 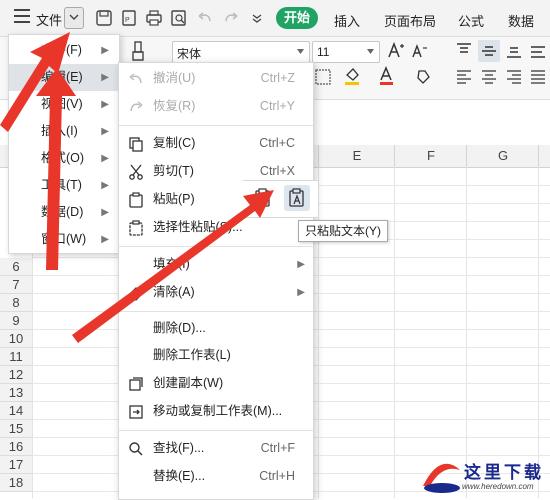 I want to click on paste-keep-format-icon, so click(x=263, y=198).